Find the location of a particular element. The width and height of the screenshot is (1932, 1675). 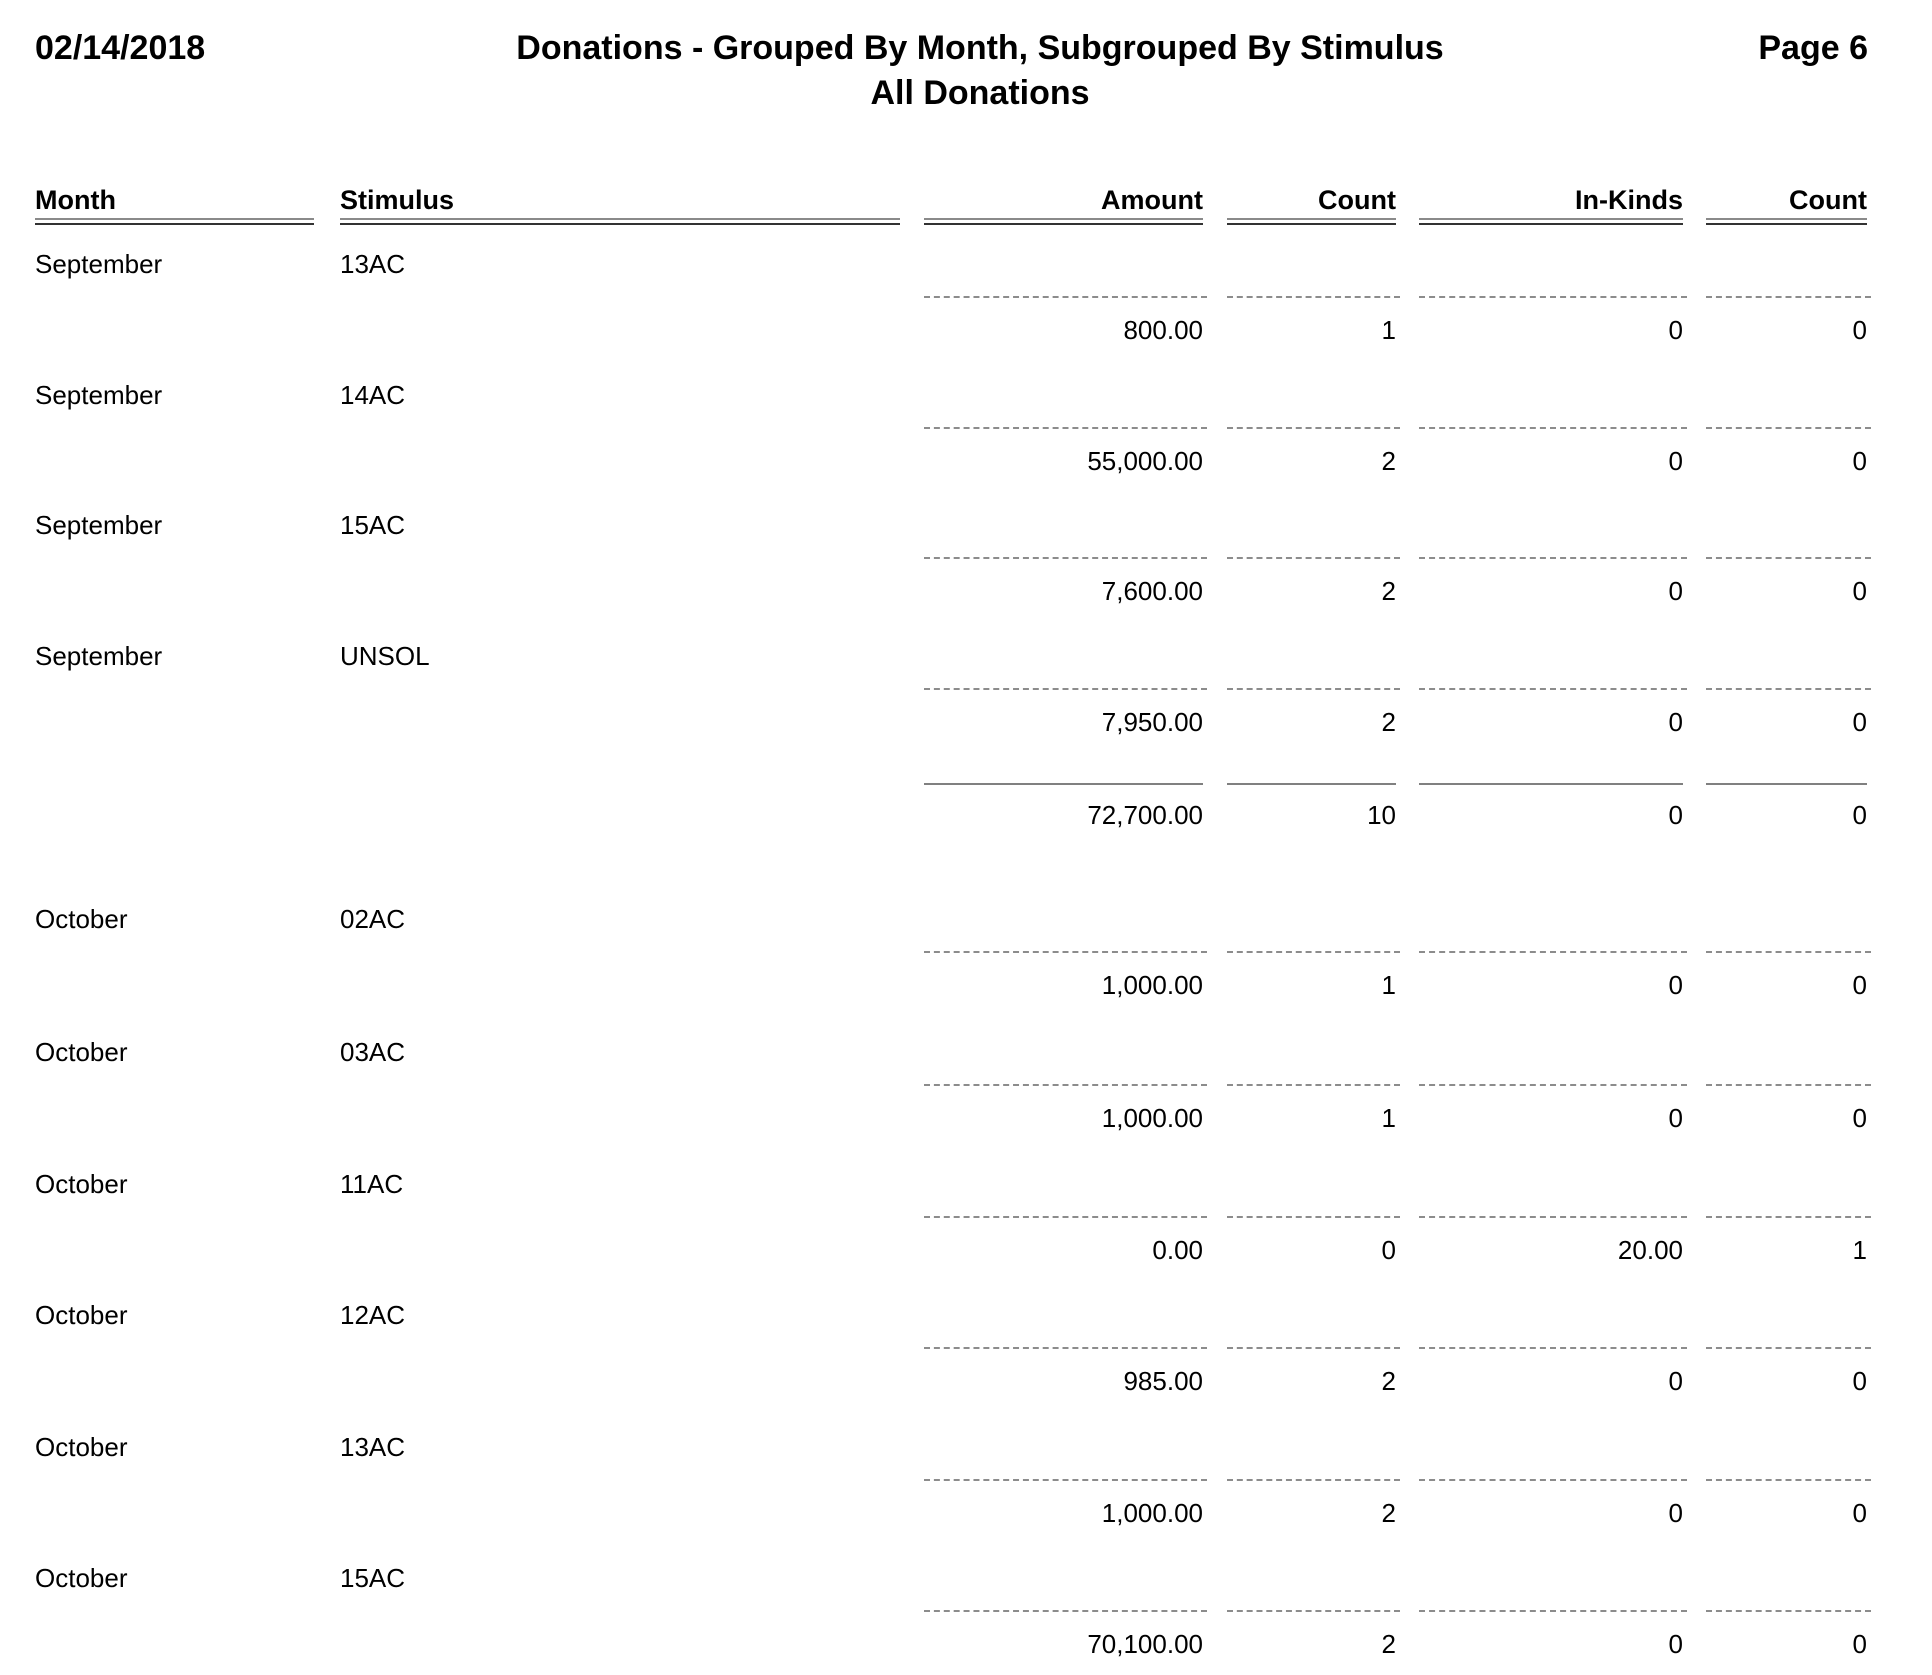

row-stimulus: 03AC is located at coordinates (373, 1052).